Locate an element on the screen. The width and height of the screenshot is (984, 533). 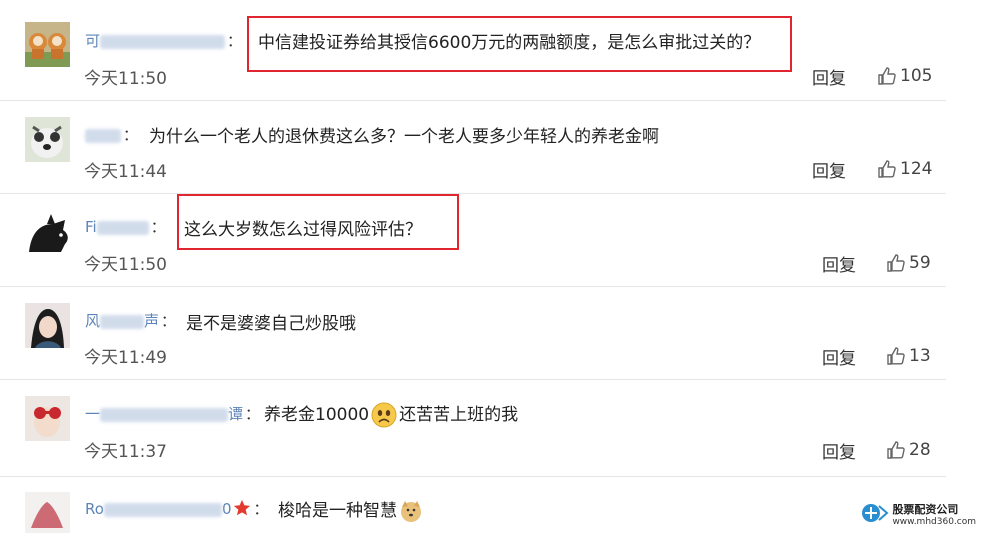
like-button: 105 is located at coordinates (904, 76).